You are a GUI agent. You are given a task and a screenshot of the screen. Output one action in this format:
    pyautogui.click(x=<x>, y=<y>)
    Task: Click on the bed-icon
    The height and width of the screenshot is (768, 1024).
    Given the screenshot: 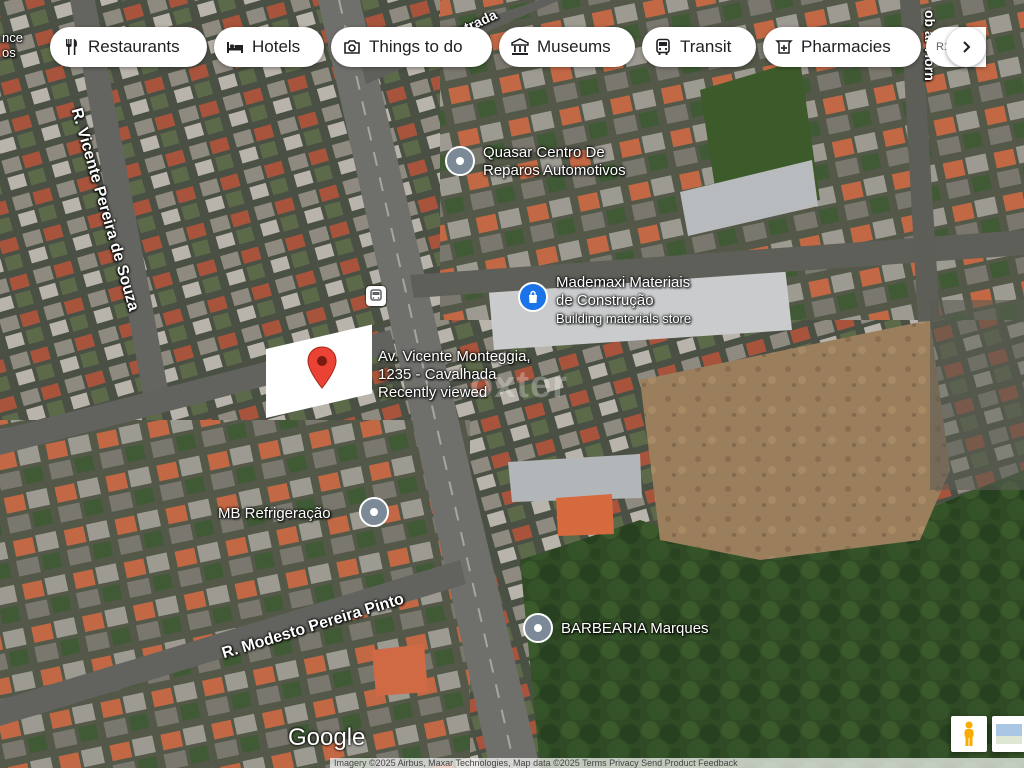 What is the action you would take?
    pyautogui.click(x=235, y=47)
    